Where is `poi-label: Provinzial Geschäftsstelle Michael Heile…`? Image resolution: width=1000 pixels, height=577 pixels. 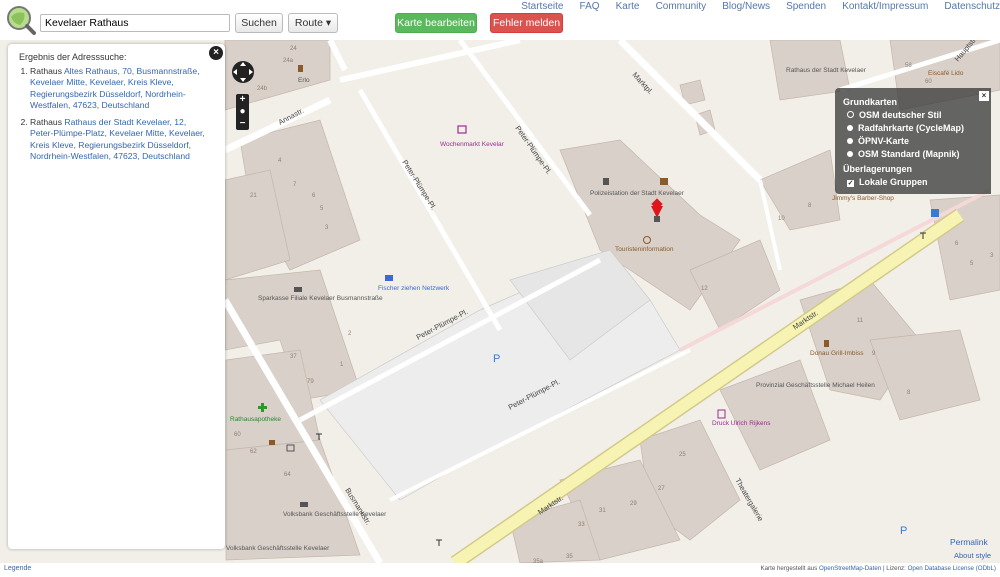 poi-label: Provinzial Geschäftsstelle Michael Heile… is located at coordinates (815, 385).